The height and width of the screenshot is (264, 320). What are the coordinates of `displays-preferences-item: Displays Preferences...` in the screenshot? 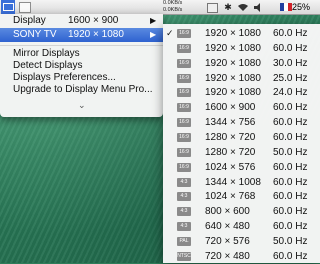 It's located at (64, 78).